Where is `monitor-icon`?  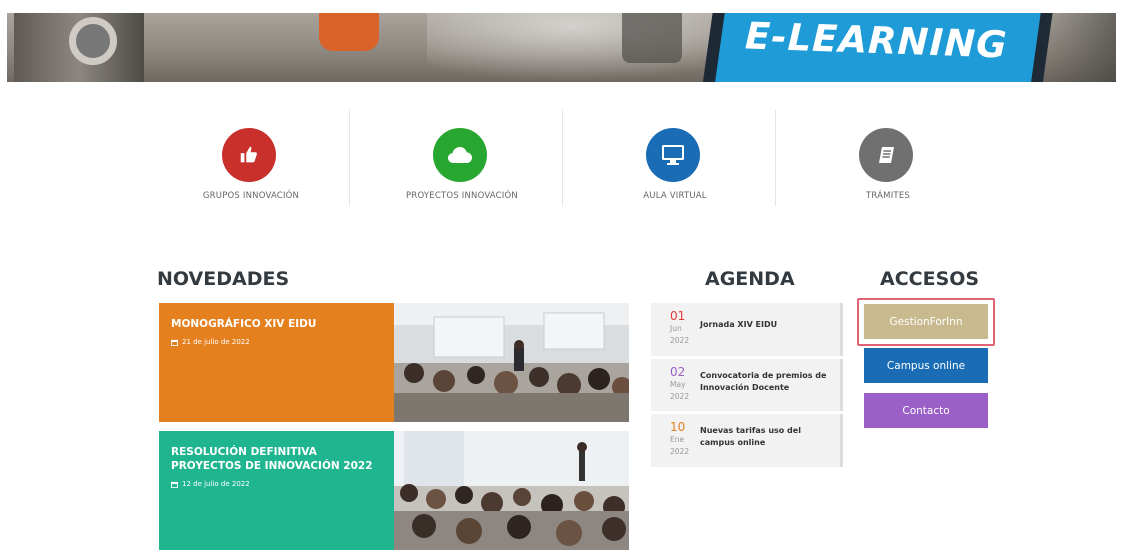
monitor-icon is located at coordinates (673, 155).